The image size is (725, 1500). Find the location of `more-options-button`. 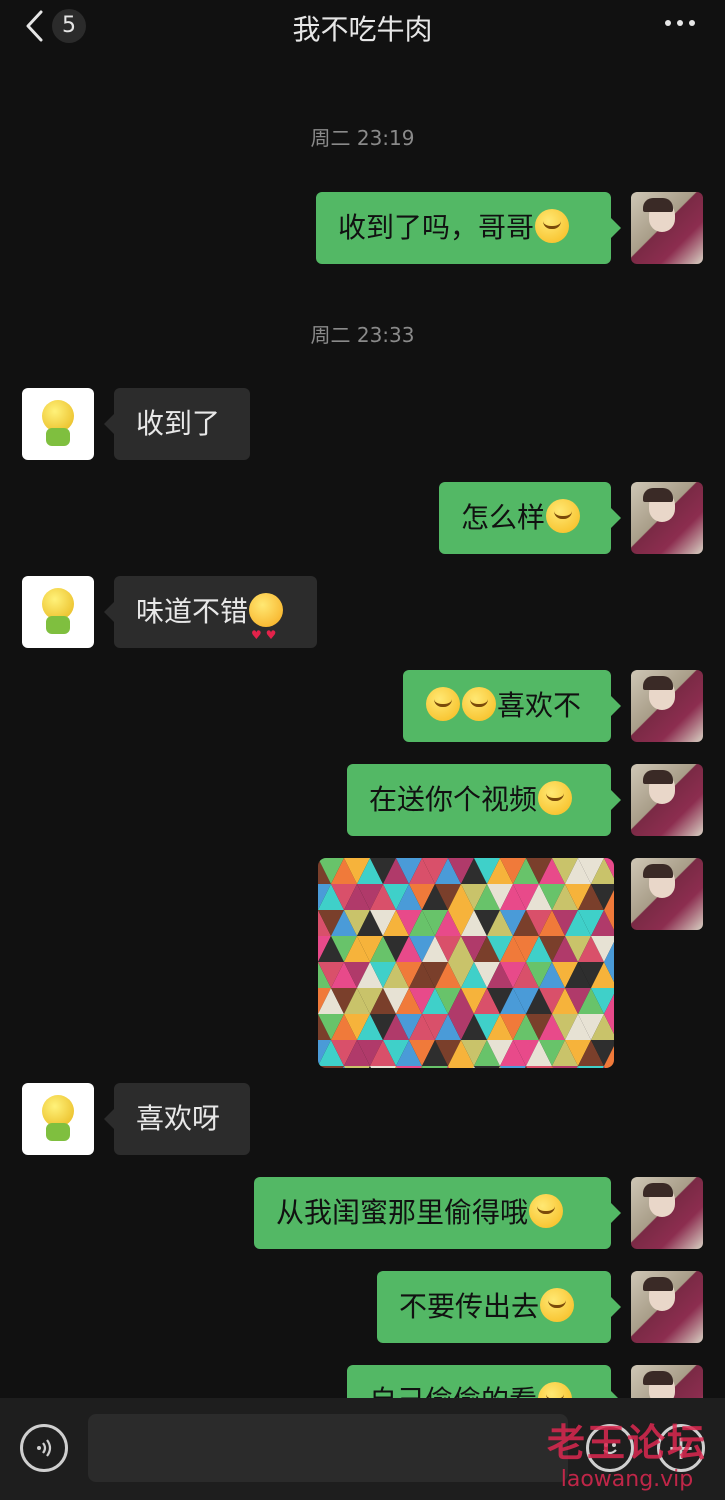

more-options-button is located at coordinates (680, 23).